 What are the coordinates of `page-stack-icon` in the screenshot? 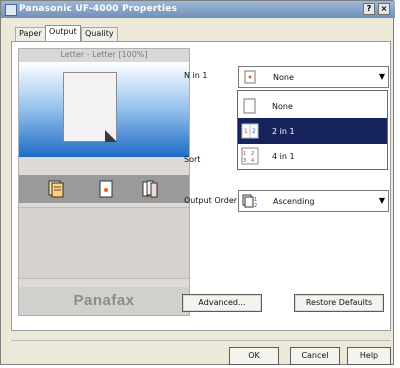 It's located at (56, 189).